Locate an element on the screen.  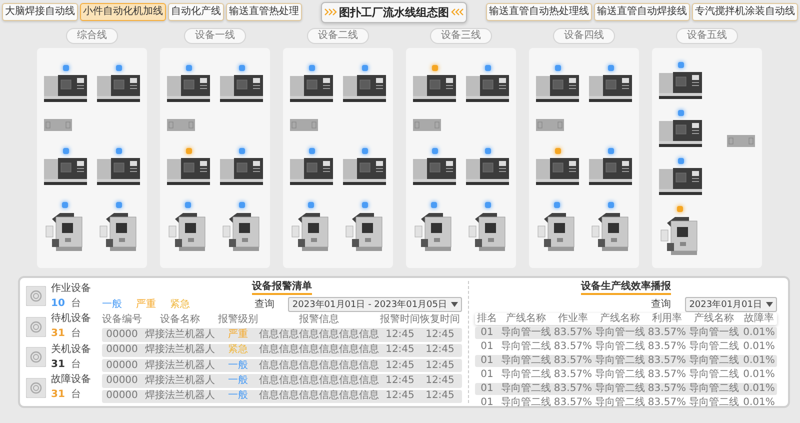
line-tab: 大脑焊接自动线 is located at coordinates (40, 12).